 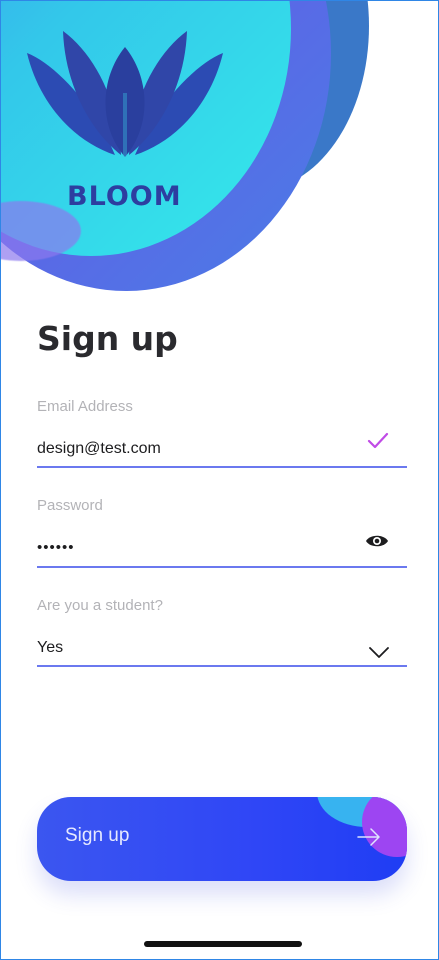 What do you see at coordinates (107, 338) in the screenshot?
I see `page-title: Sign up` at bounding box center [107, 338].